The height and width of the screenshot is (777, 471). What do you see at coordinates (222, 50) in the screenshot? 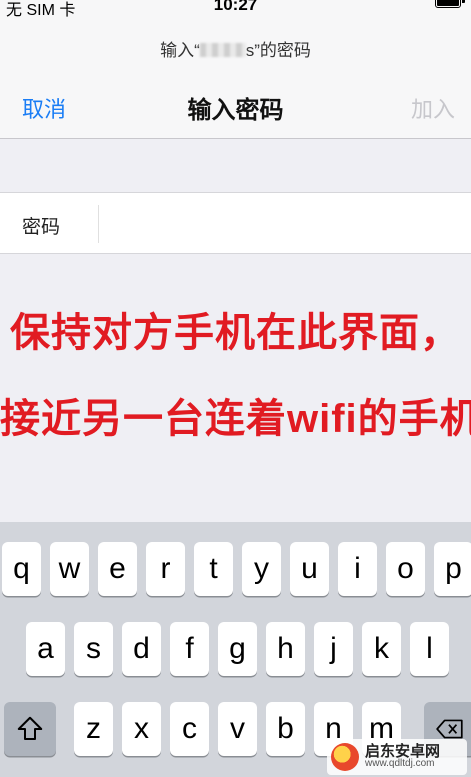
I see `blurred-network-name` at bounding box center [222, 50].